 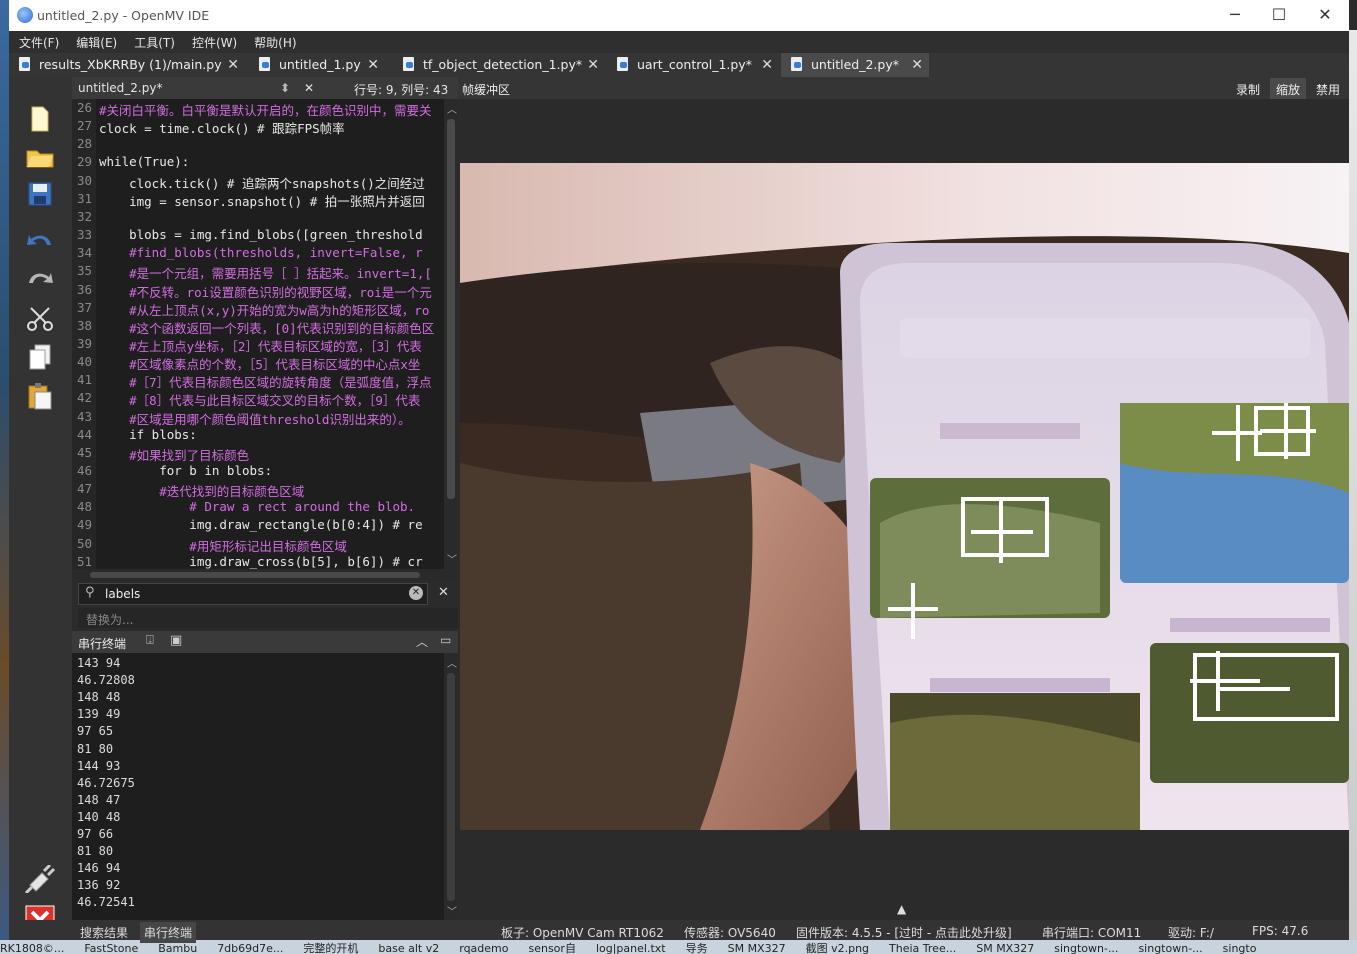 What do you see at coordinates (693, 65) in the screenshot?
I see `tab-uart-control: uart_control_1.py* ✕` at bounding box center [693, 65].